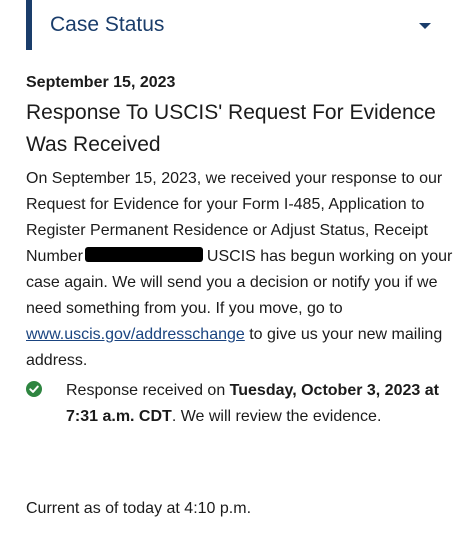 The height and width of the screenshot is (546, 474). I want to click on check-circle-icon, so click(34, 389).